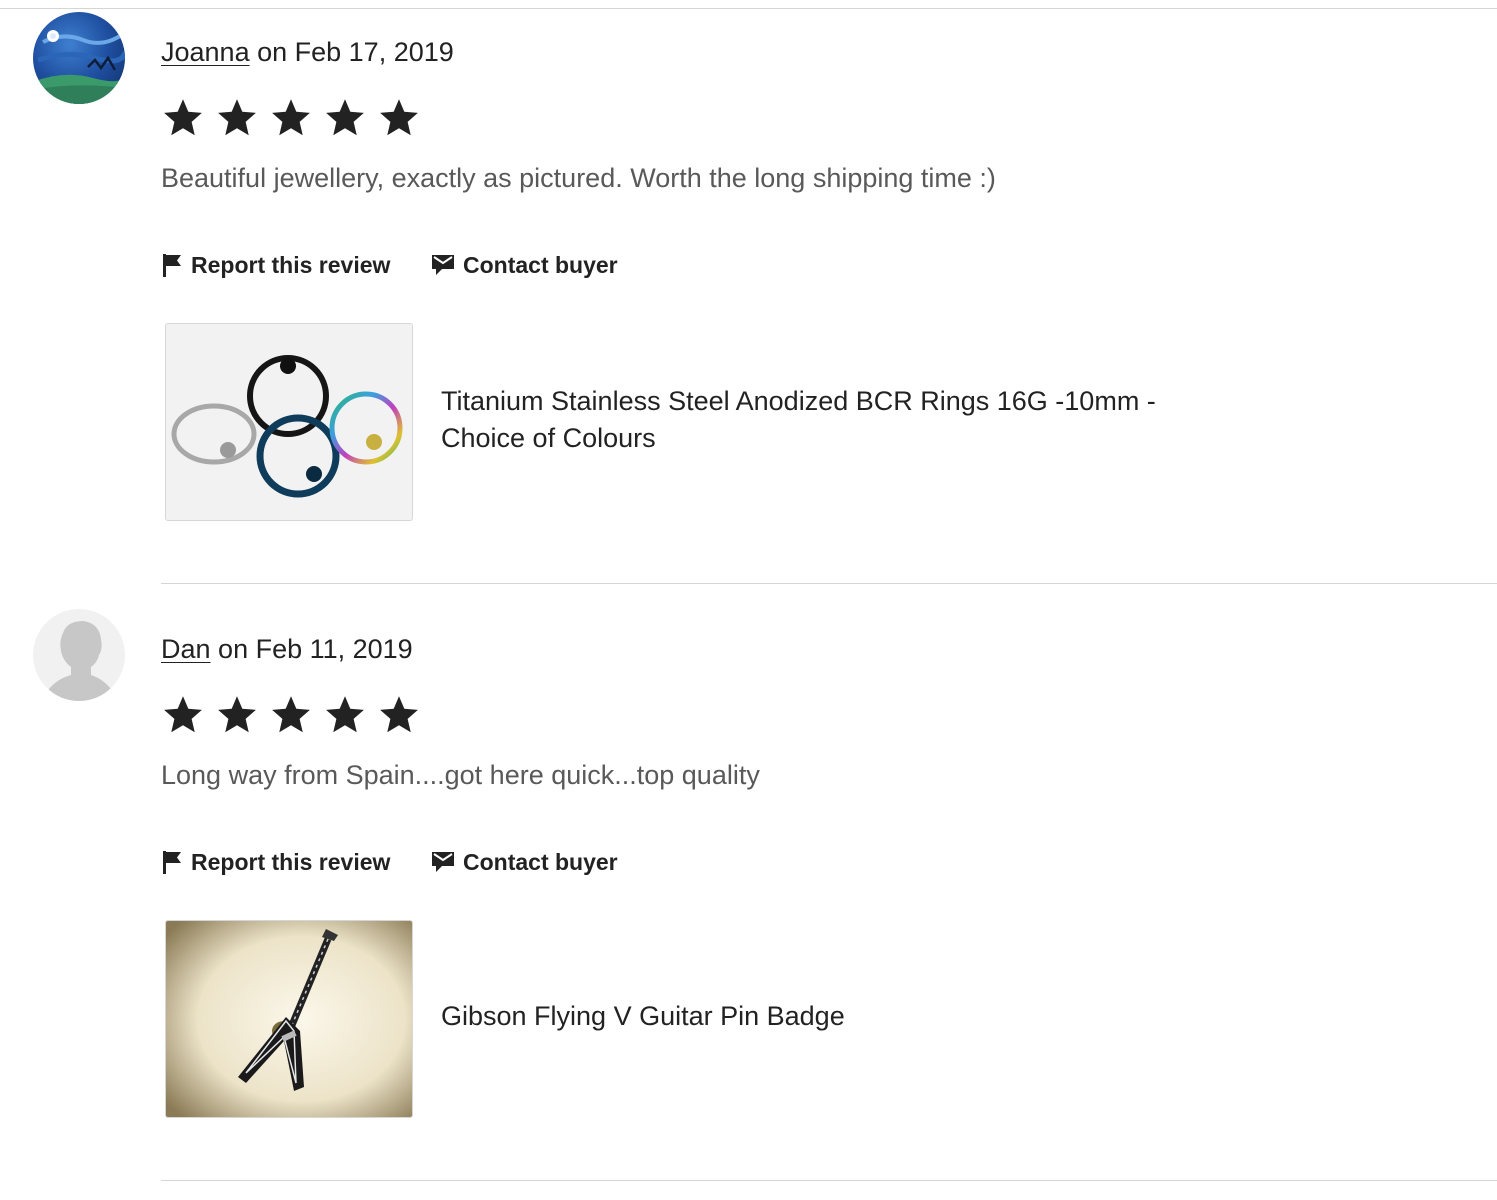  I want to click on top-divider, so click(748, 8).